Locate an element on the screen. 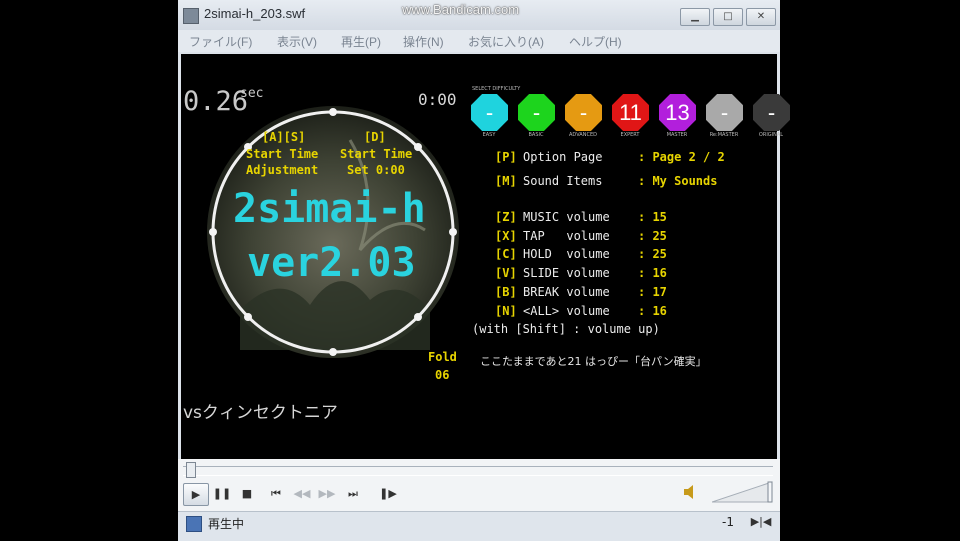 This screenshot has height=541, width=960. jacket-ring is located at coordinates (333, 232).